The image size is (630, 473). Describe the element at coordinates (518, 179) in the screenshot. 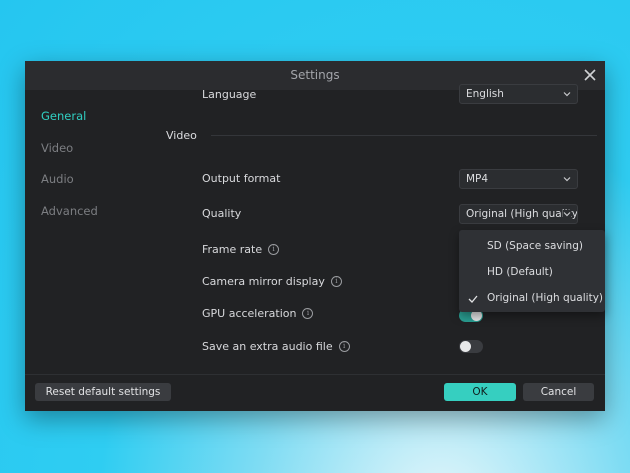

I see `output-format-select: MP4` at that location.